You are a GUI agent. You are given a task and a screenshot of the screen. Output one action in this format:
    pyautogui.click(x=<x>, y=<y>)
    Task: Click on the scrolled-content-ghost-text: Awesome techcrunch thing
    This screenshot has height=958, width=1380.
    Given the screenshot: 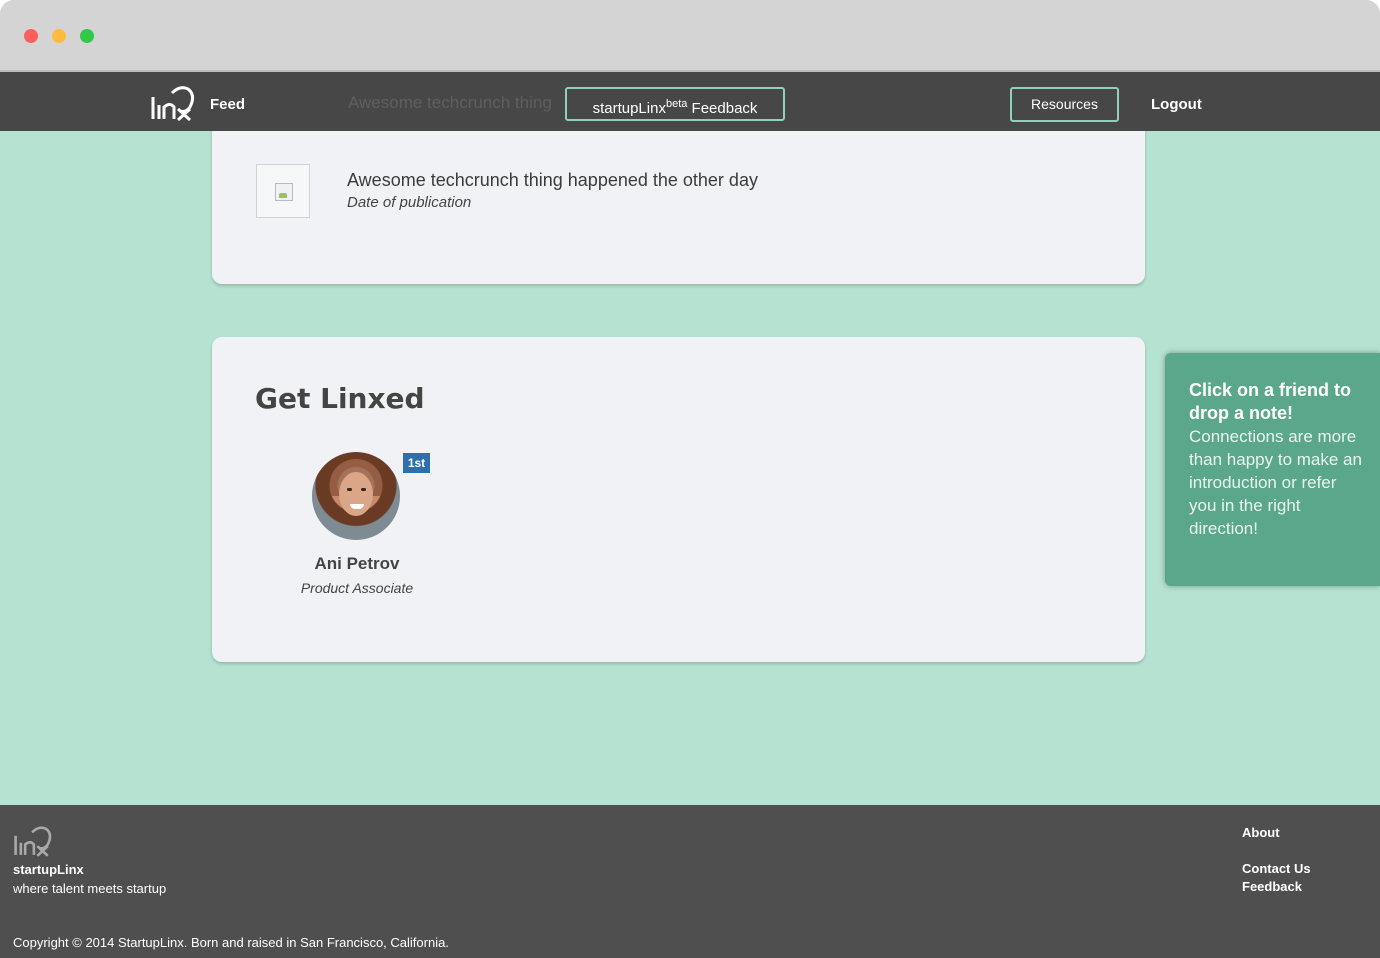 What is the action you would take?
    pyautogui.click(x=450, y=102)
    